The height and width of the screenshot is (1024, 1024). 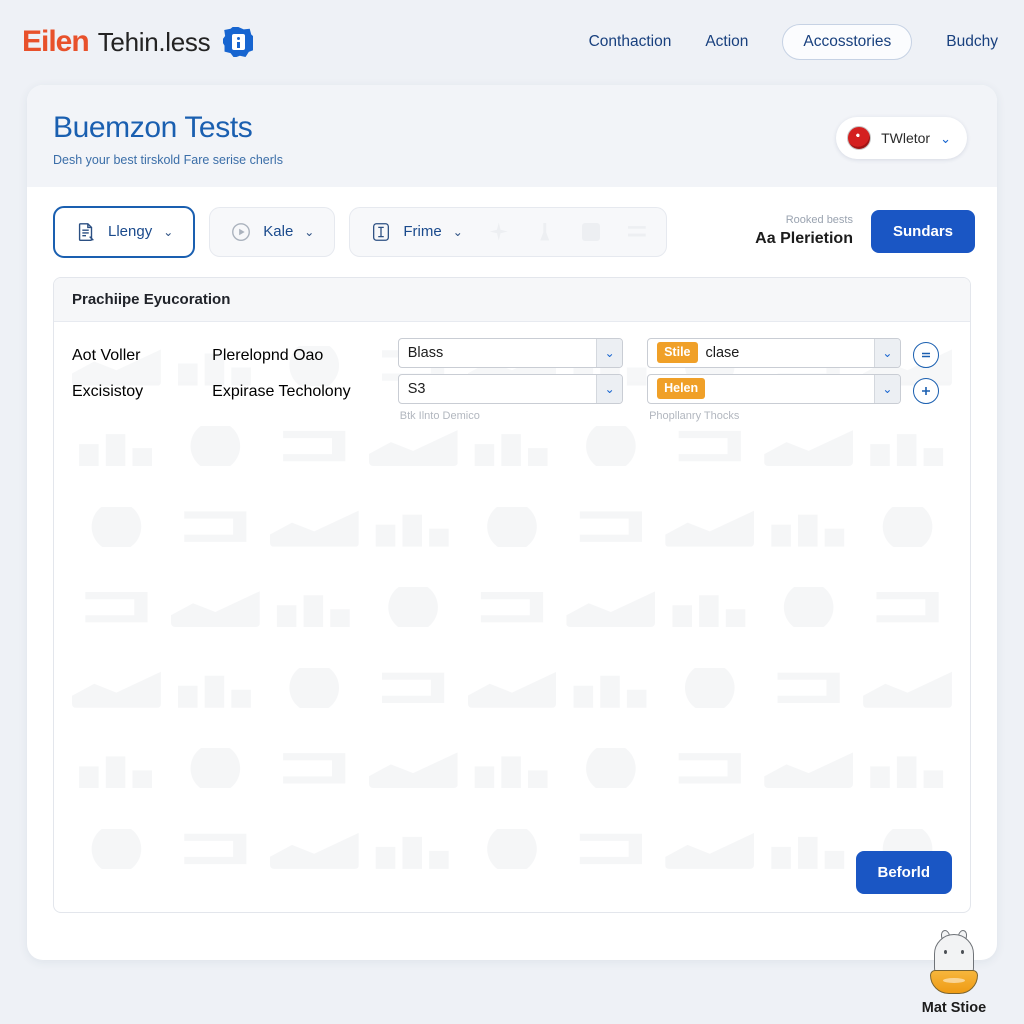 What do you see at coordinates (681, 388) in the screenshot?
I see `row2-badge: Helen` at bounding box center [681, 388].